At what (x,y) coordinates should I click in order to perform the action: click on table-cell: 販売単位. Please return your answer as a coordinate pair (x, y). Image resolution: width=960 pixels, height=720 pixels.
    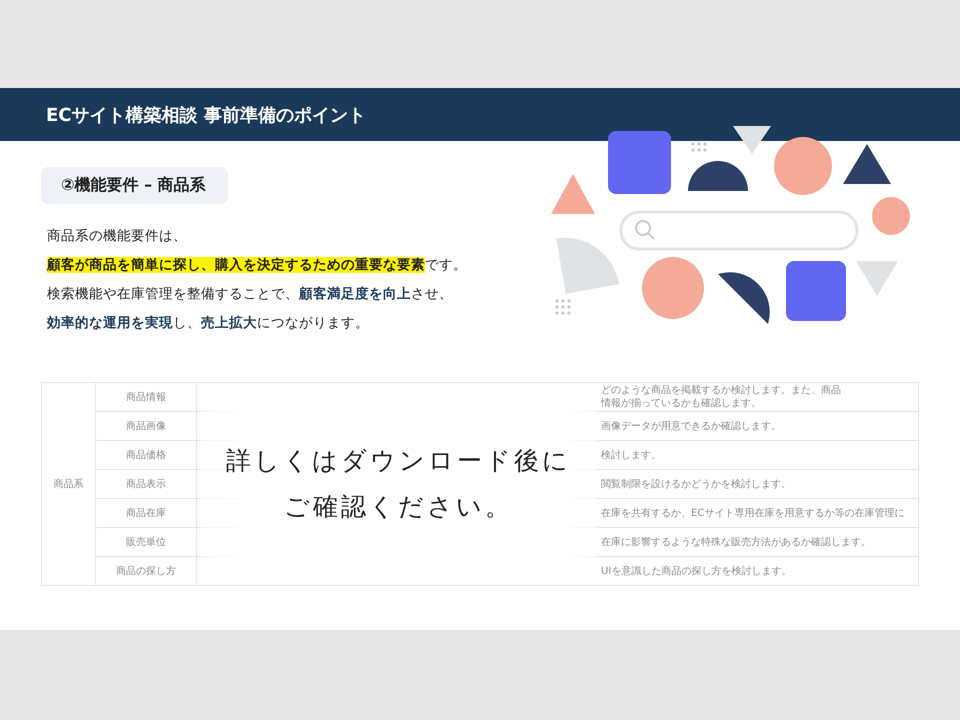
    Looking at the image, I should click on (146, 542).